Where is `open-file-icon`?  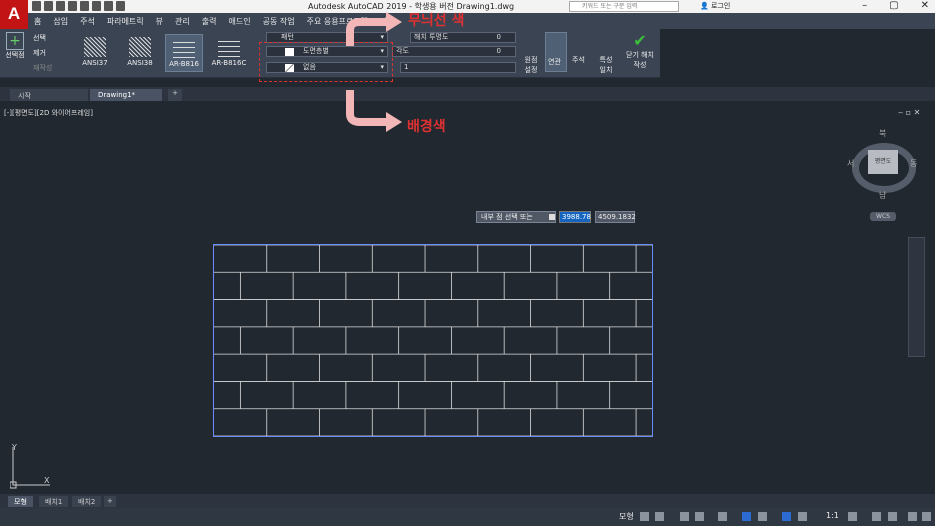
open-file-icon is located at coordinates (48, 6).